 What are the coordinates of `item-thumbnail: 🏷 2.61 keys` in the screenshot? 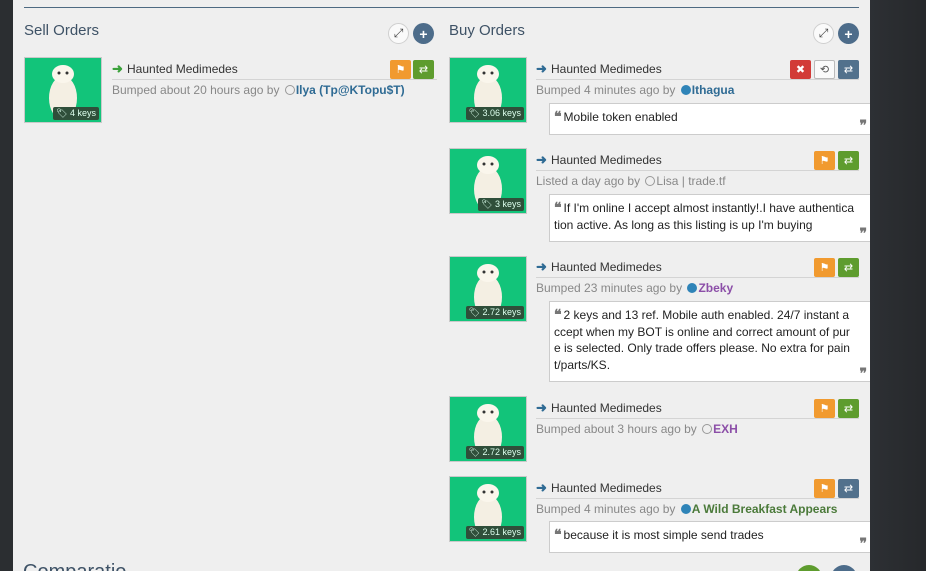 It's located at (488, 509).